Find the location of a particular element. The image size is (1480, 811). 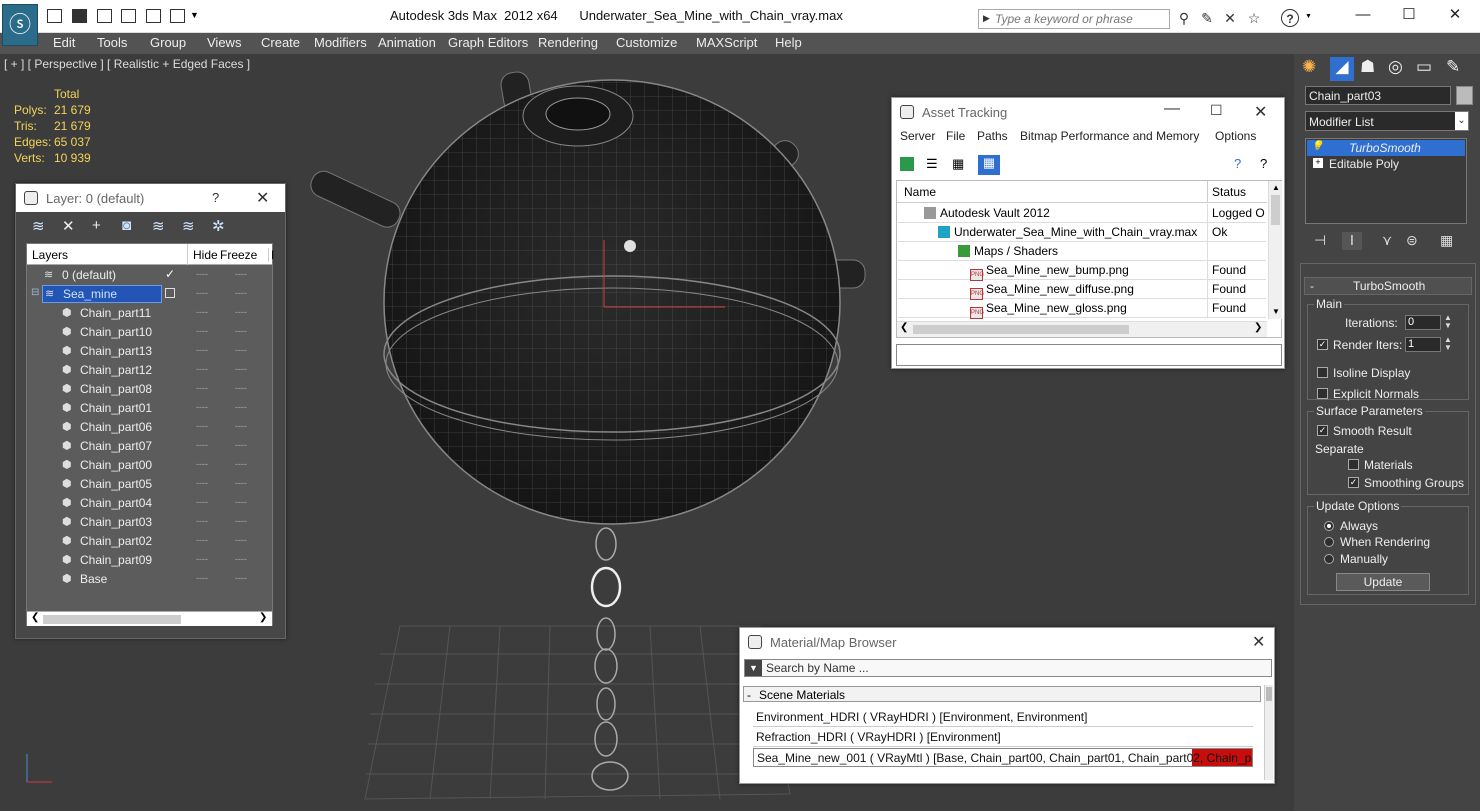

active-layer-check-icon: ✓ is located at coordinates (170, 274).